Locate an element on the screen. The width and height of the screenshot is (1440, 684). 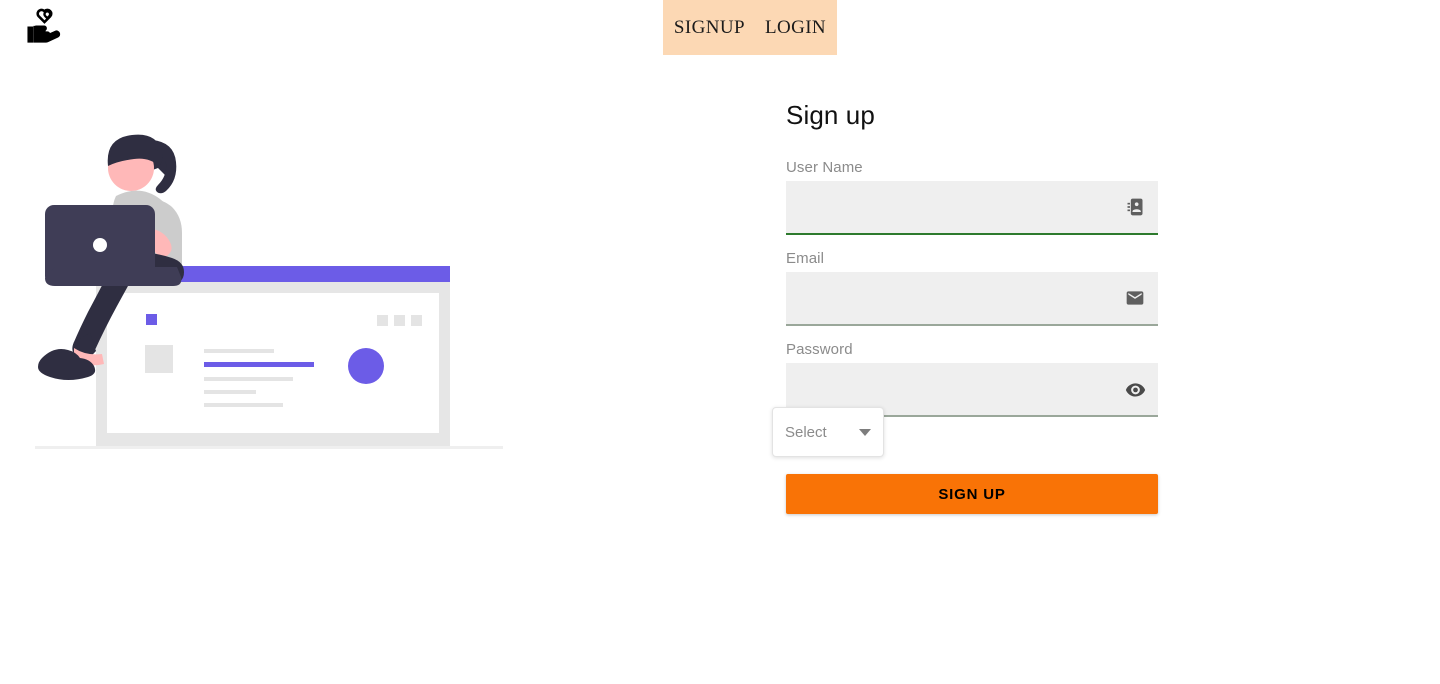
email-underline is located at coordinates (972, 325).